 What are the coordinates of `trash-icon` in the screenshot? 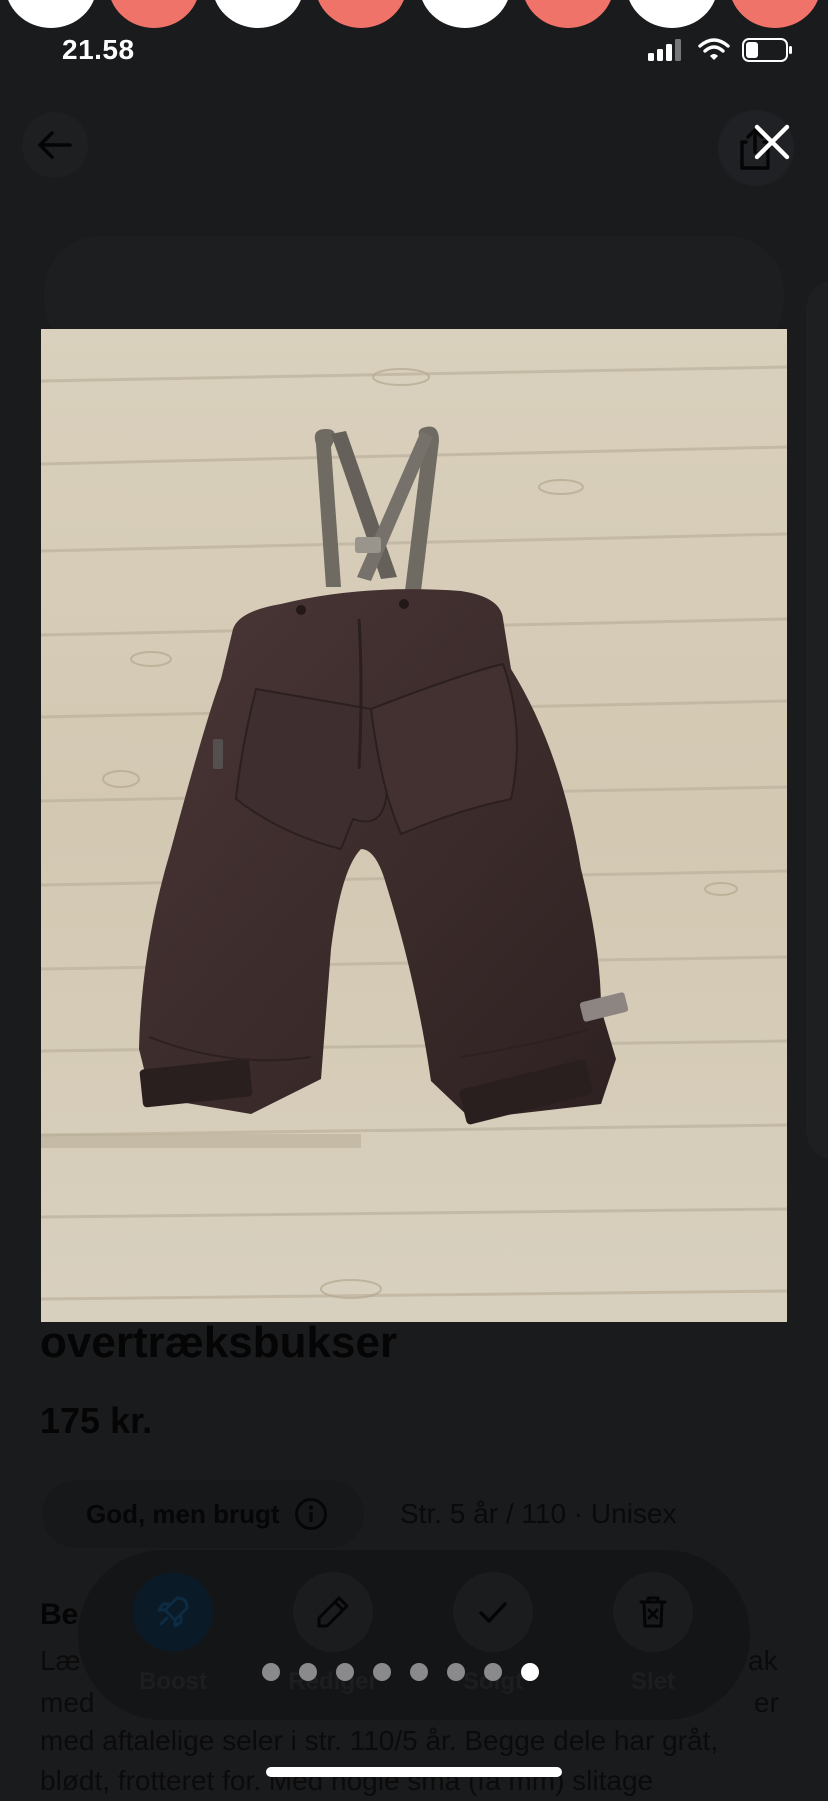 It's located at (653, 1612).